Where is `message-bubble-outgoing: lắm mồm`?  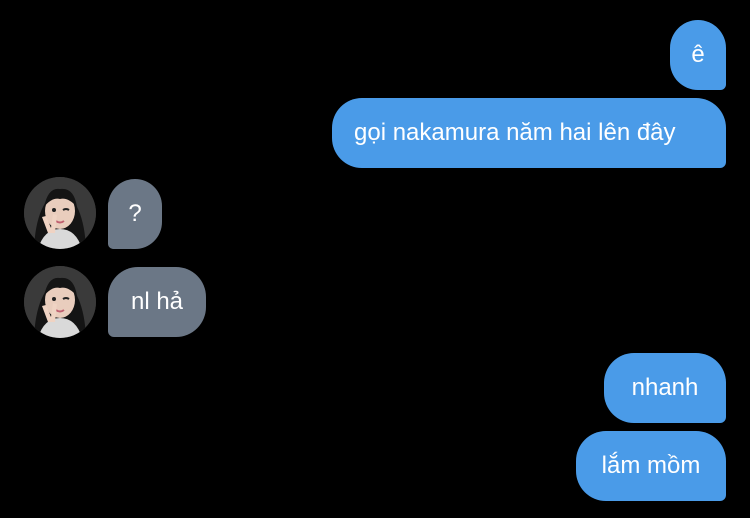
message-bubble-outgoing: lắm mồm is located at coordinates (651, 466).